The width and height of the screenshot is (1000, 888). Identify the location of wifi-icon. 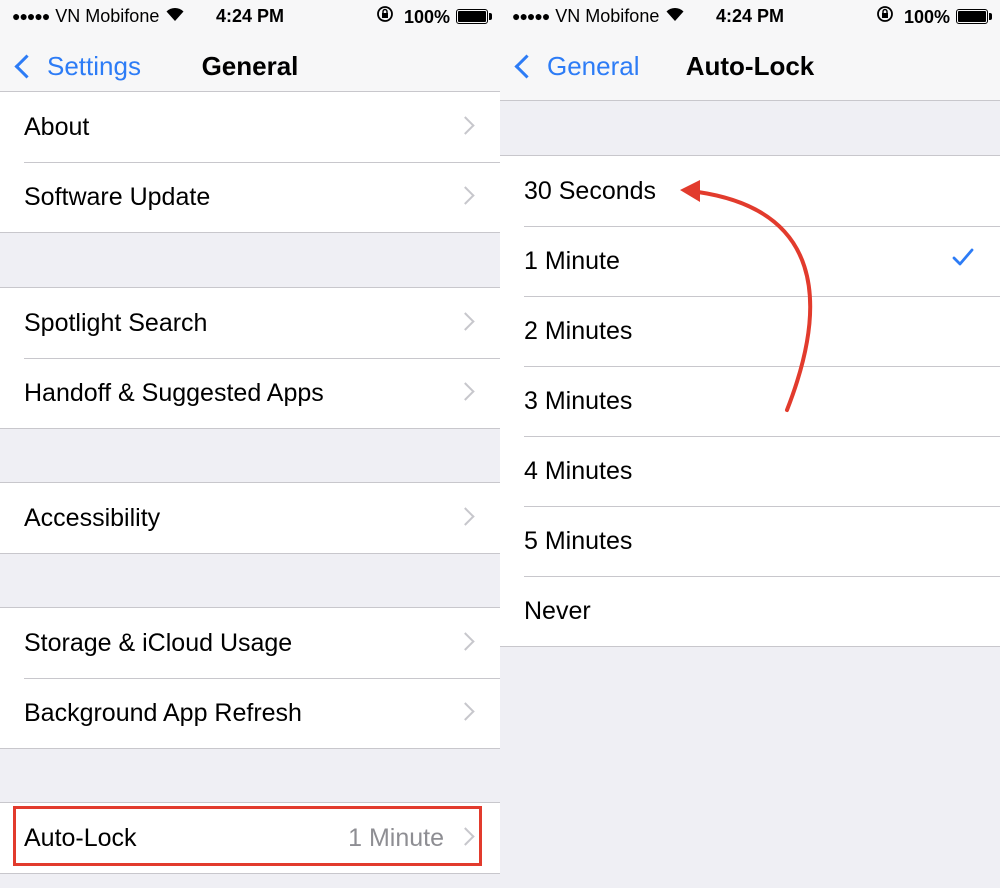
(175, 16).